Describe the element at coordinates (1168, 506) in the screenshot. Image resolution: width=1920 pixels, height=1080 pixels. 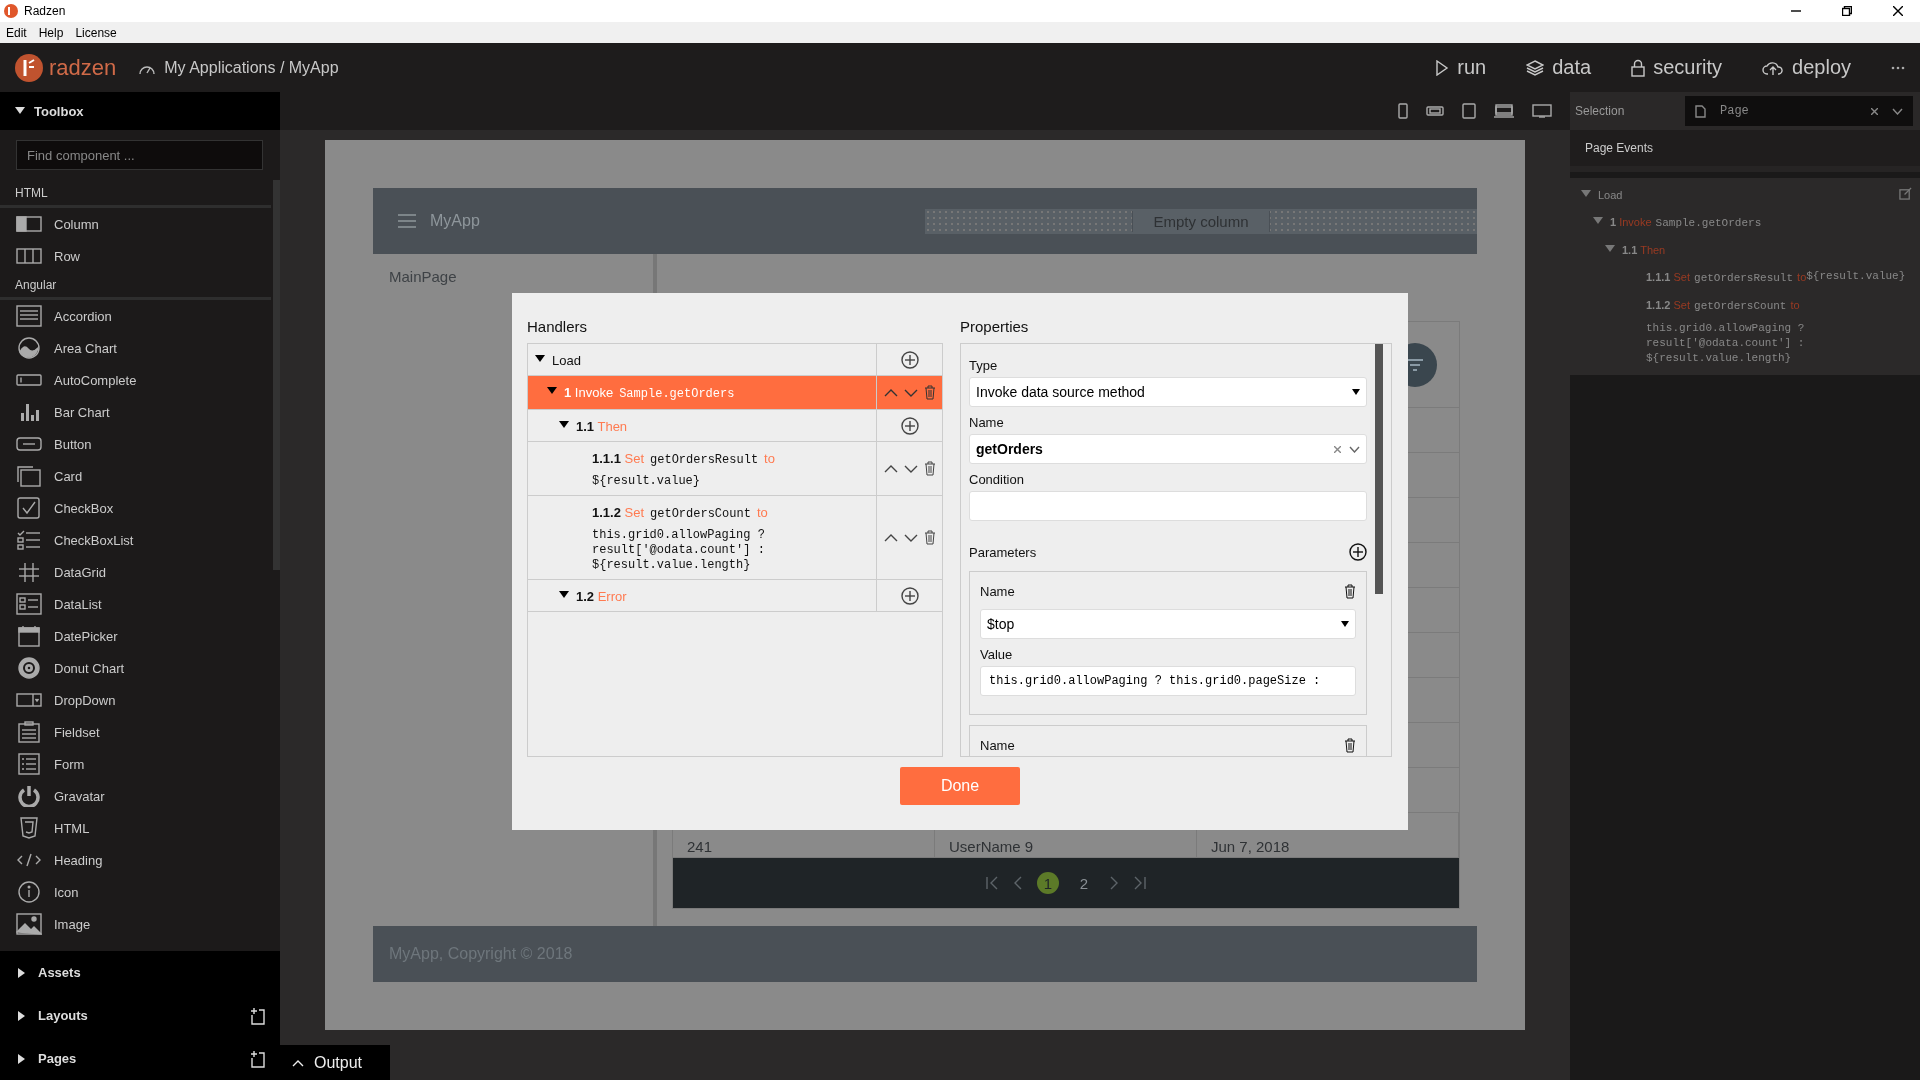
I see `condition-field` at that location.